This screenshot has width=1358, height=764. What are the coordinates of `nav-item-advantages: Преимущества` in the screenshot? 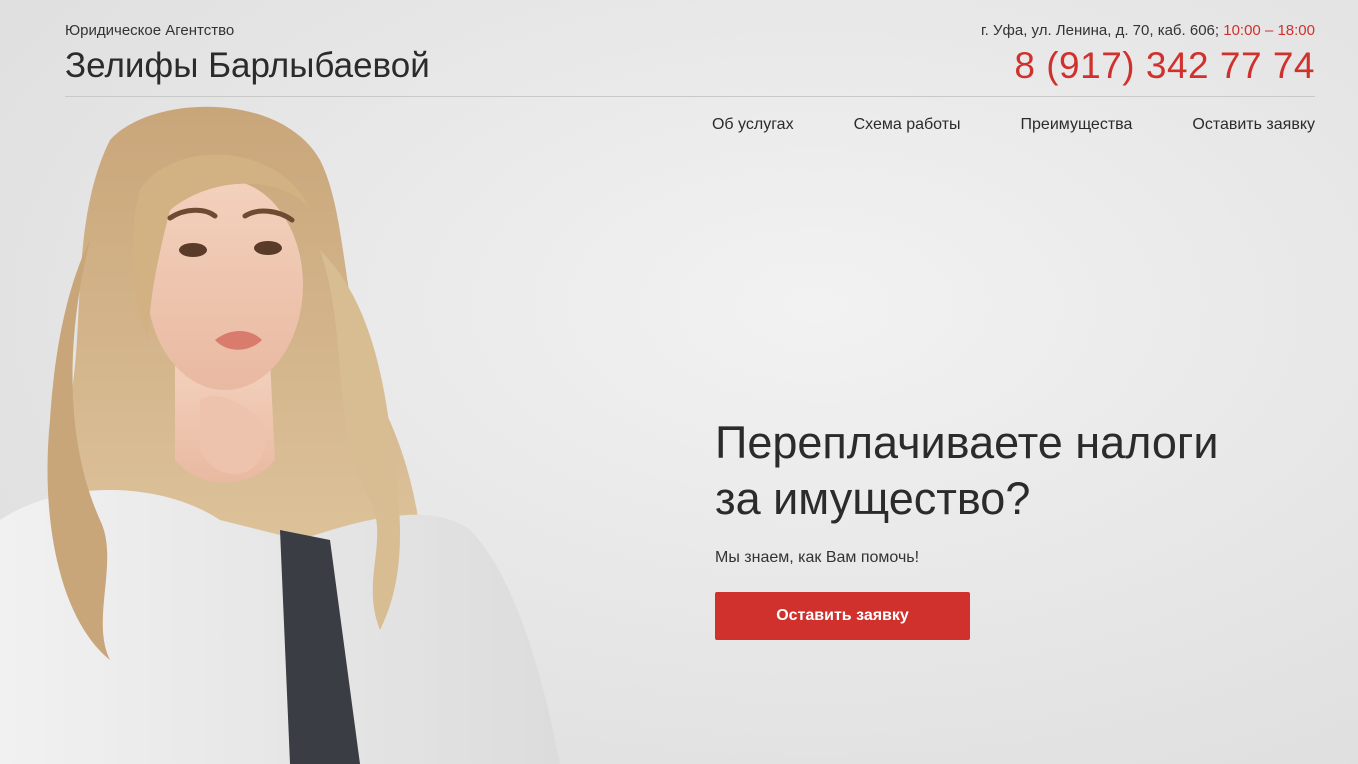 It's located at (1077, 125).